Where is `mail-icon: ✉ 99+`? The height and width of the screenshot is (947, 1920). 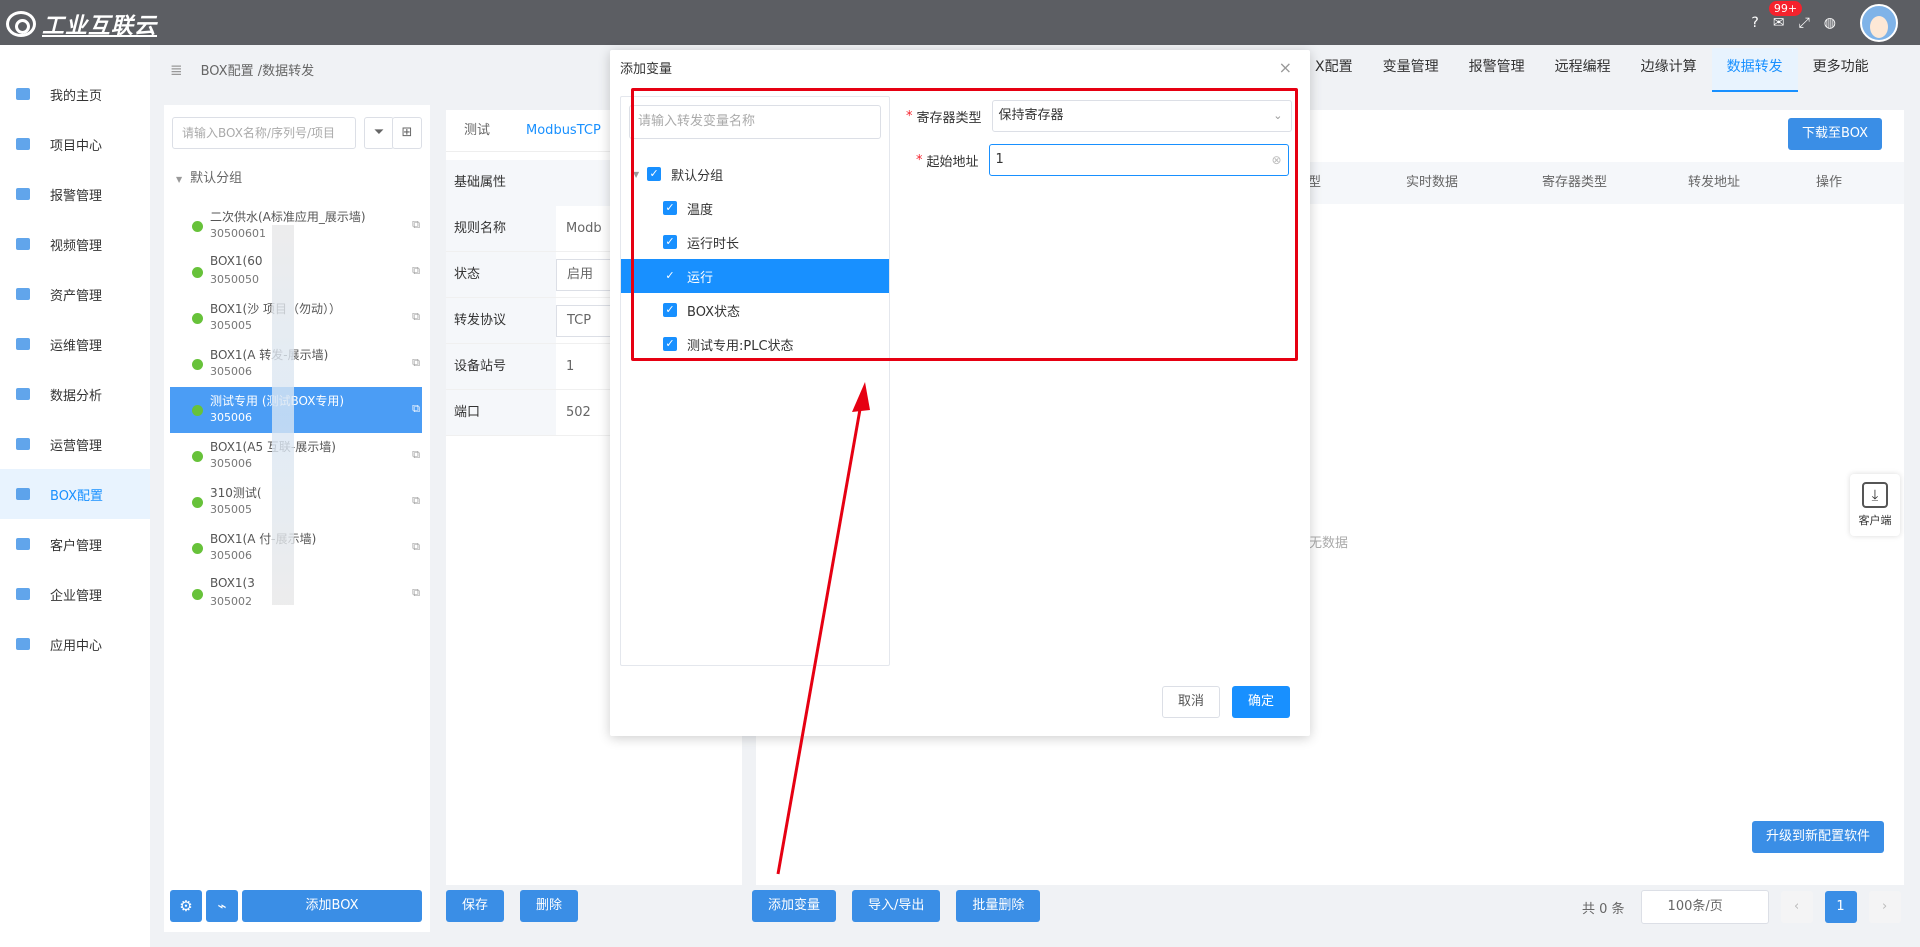 mail-icon: ✉ 99+ is located at coordinates (1785, 15).